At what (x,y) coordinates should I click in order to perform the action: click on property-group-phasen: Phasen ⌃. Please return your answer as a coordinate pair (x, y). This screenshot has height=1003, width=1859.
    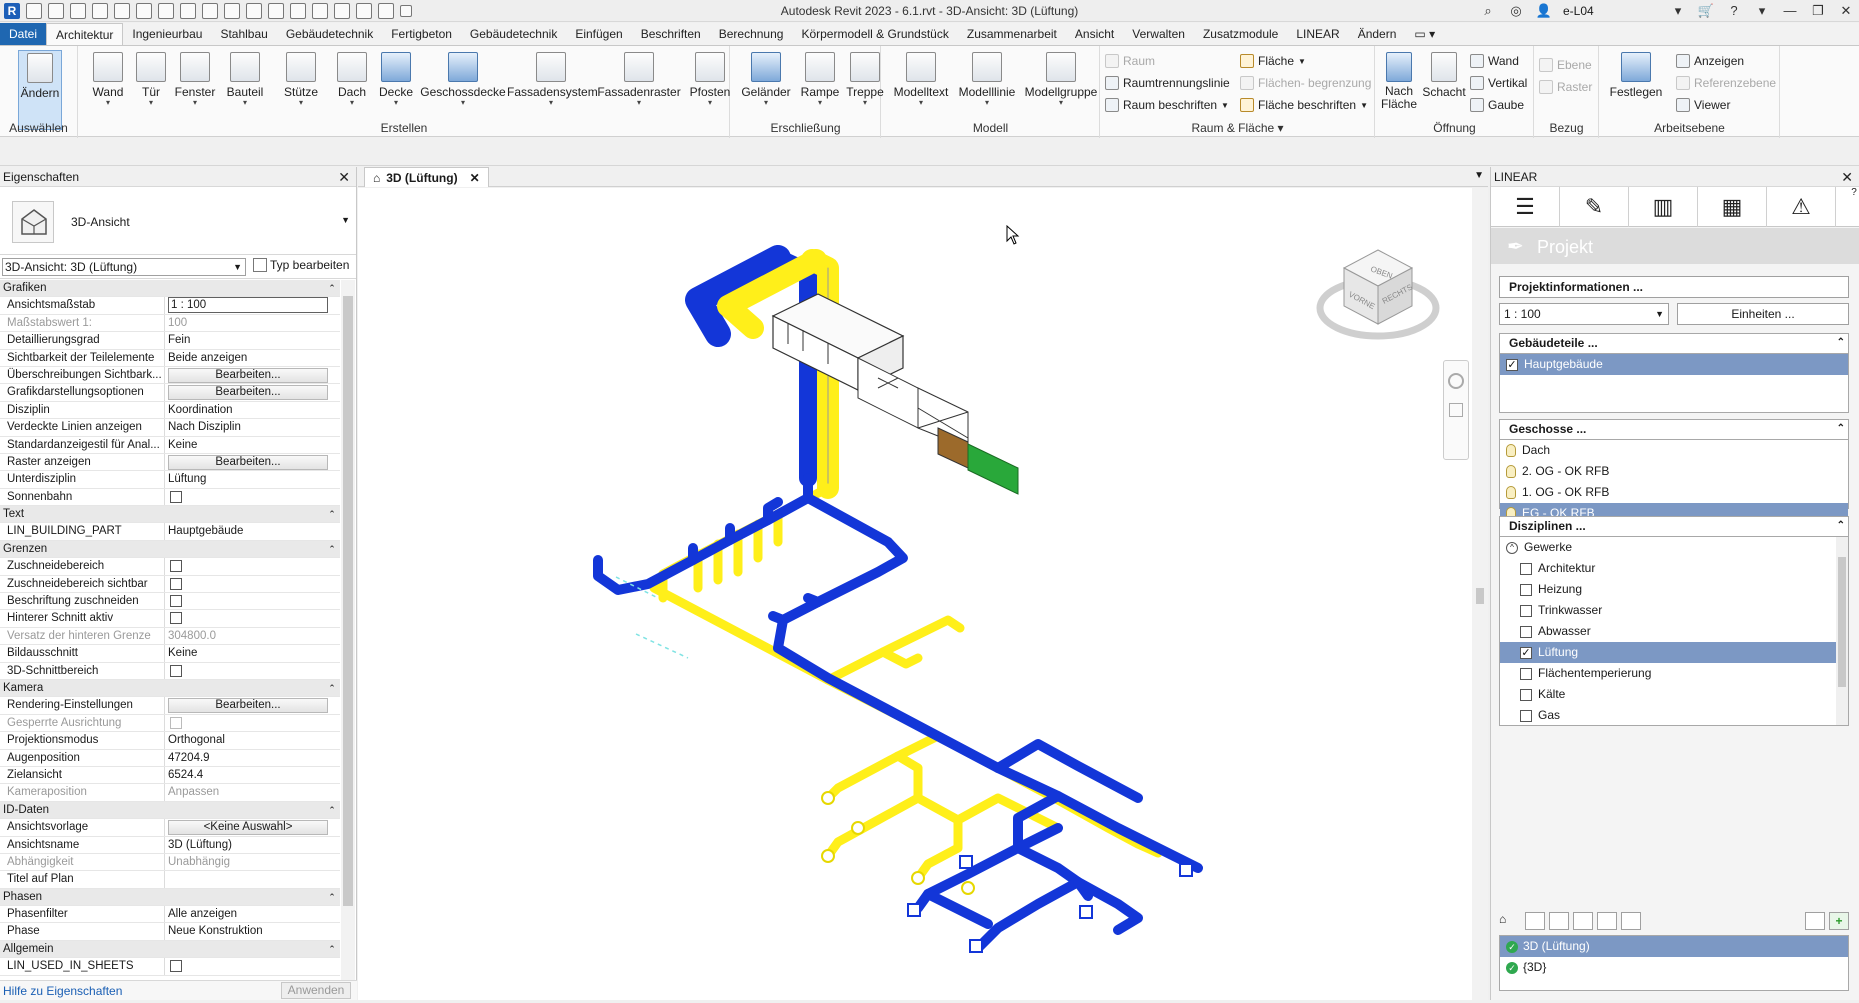
    Looking at the image, I should click on (170, 897).